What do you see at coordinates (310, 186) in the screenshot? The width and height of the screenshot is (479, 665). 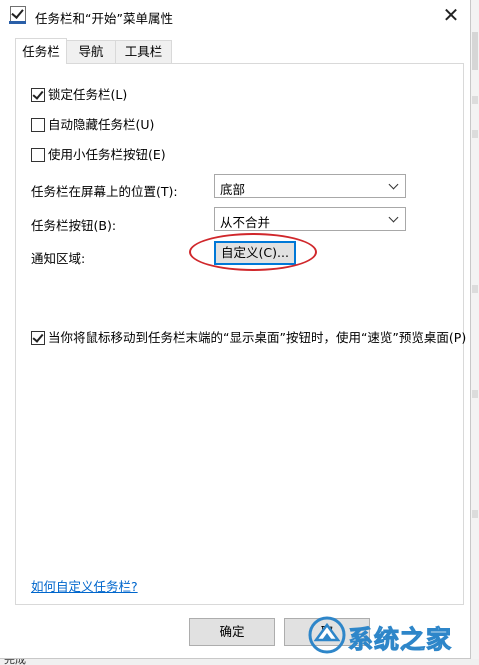 I see `location-select: 底部` at bounding box center [310, 186].